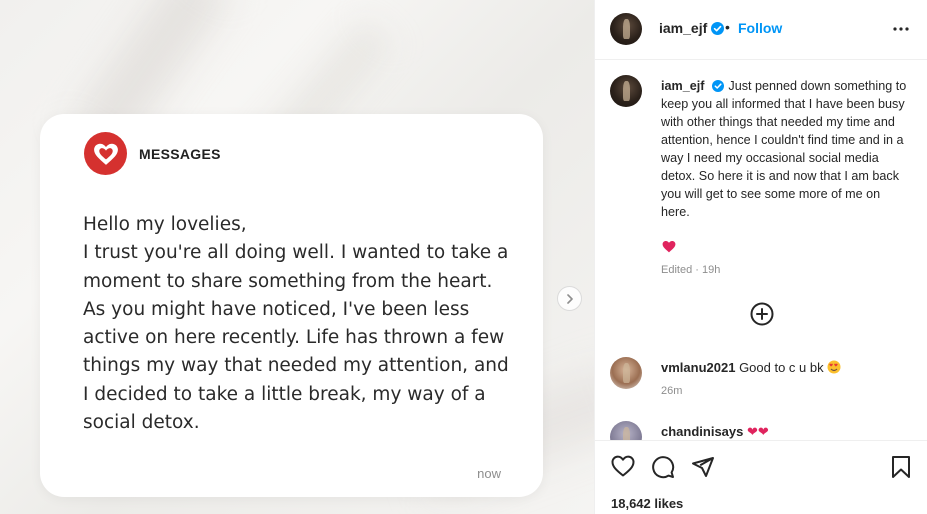  What do you see at coordinates (698, 367) in the screenshot?
I see `comment-username: vmlanu2021` at bounding box center [698, 367].